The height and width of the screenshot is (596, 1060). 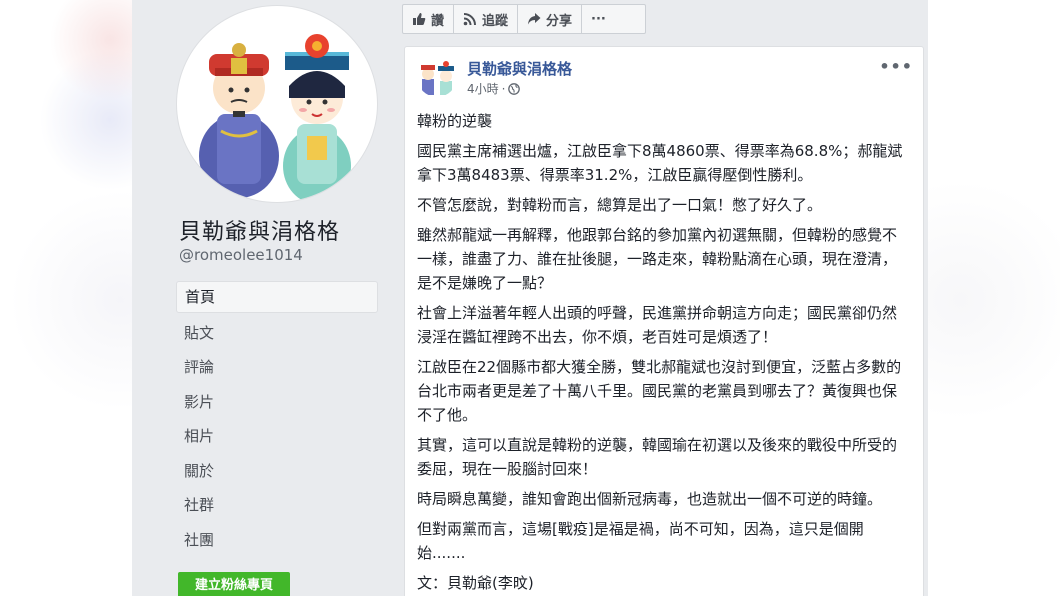 What do you see at coordinates (896, 66) in the screenshot?
I see `post-options-button: •••` at bounding box center [896, 66].